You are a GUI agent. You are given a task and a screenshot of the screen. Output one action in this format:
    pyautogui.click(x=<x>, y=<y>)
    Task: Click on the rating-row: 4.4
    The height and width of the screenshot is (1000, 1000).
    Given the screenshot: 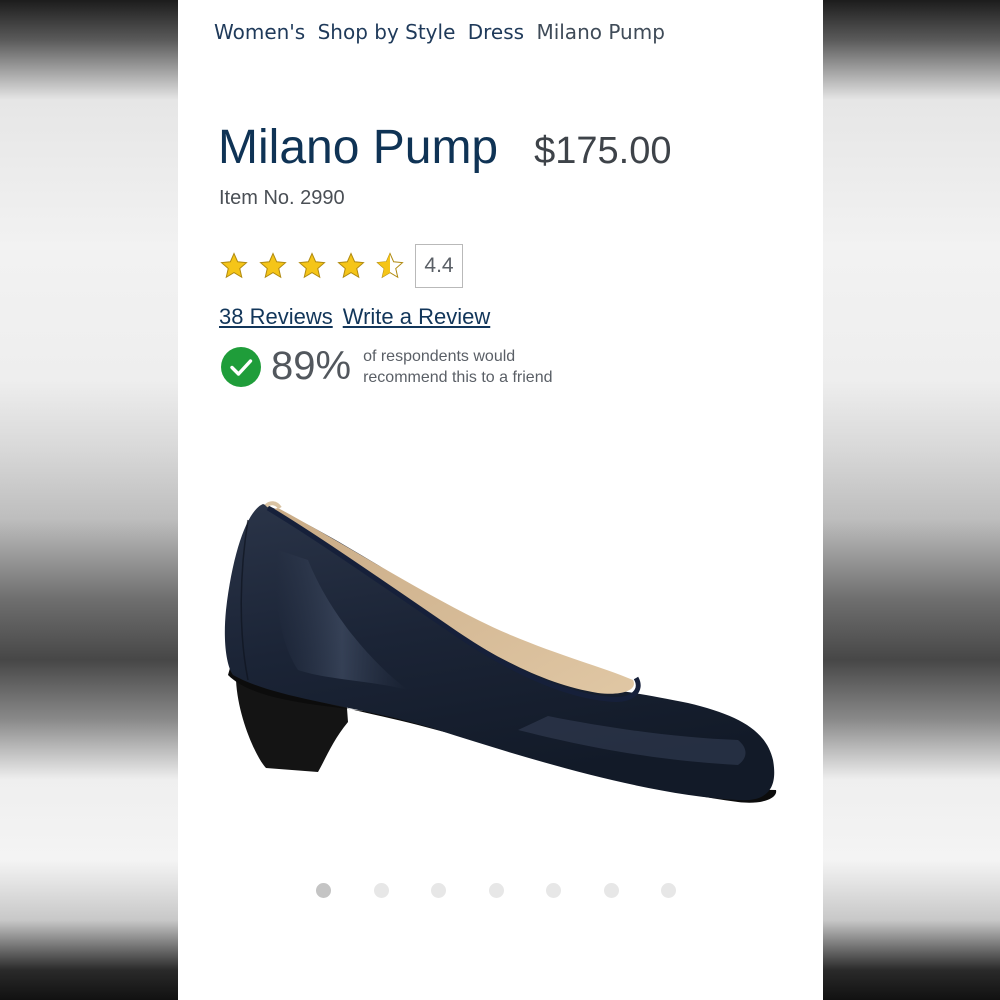 What is the action you would take?
    pyautogui.click(x=341, y=266)
    